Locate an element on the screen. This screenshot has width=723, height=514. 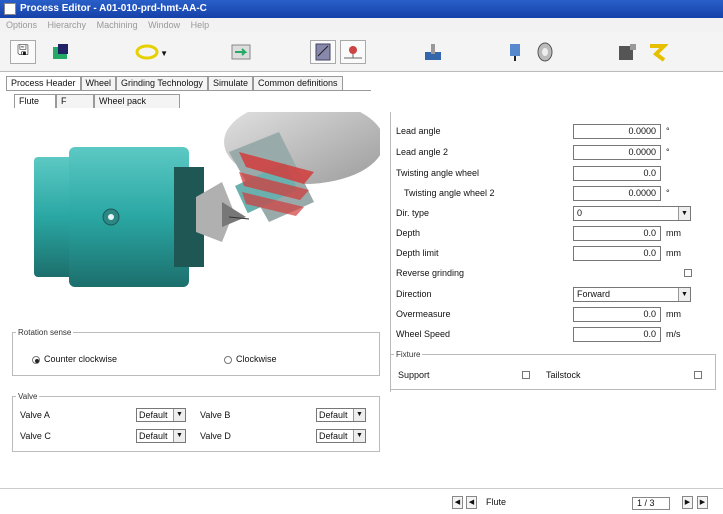
valve-c-label: Valve C is located at coordinates (35, 436).